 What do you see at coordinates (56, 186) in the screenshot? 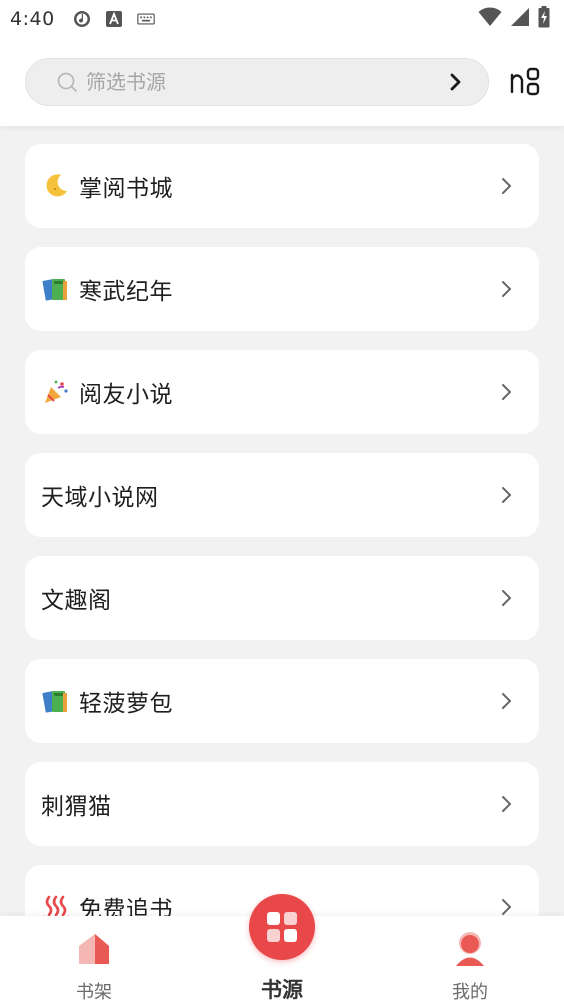
I see `crescent-moon-icon` at bounding box center [56, 186].